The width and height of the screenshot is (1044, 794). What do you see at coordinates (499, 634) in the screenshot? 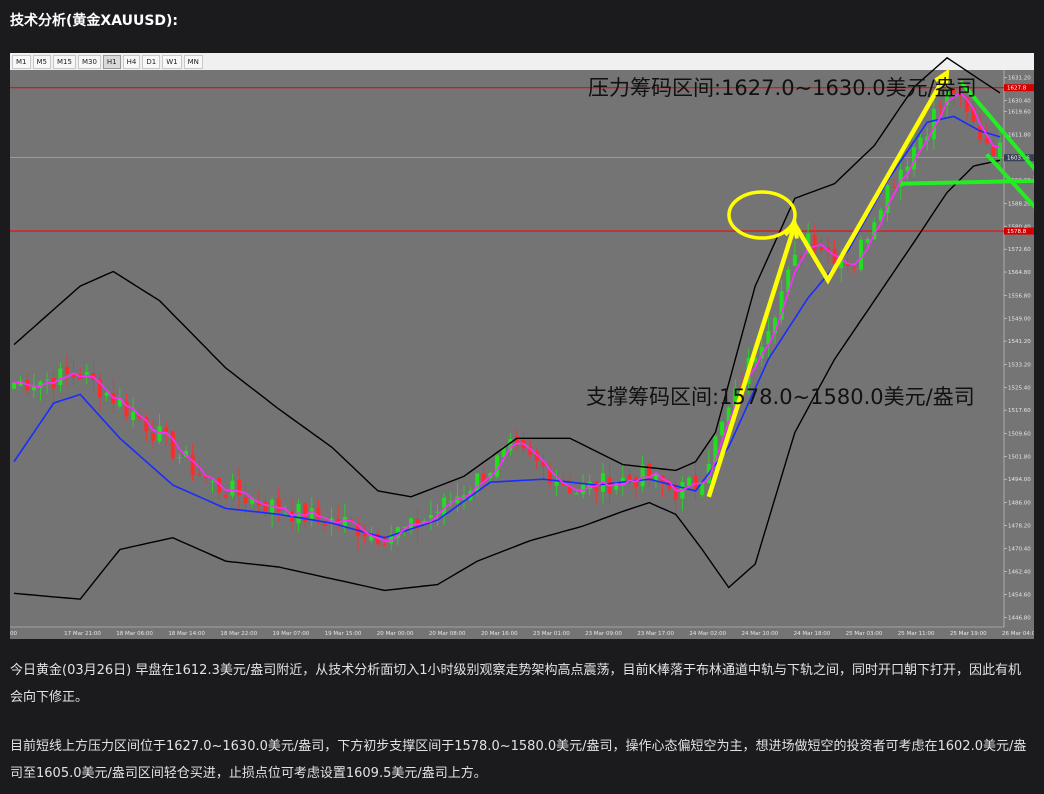
I see `x-tick-label: 20 Mar 16:00` at bounding box center [499, 634].